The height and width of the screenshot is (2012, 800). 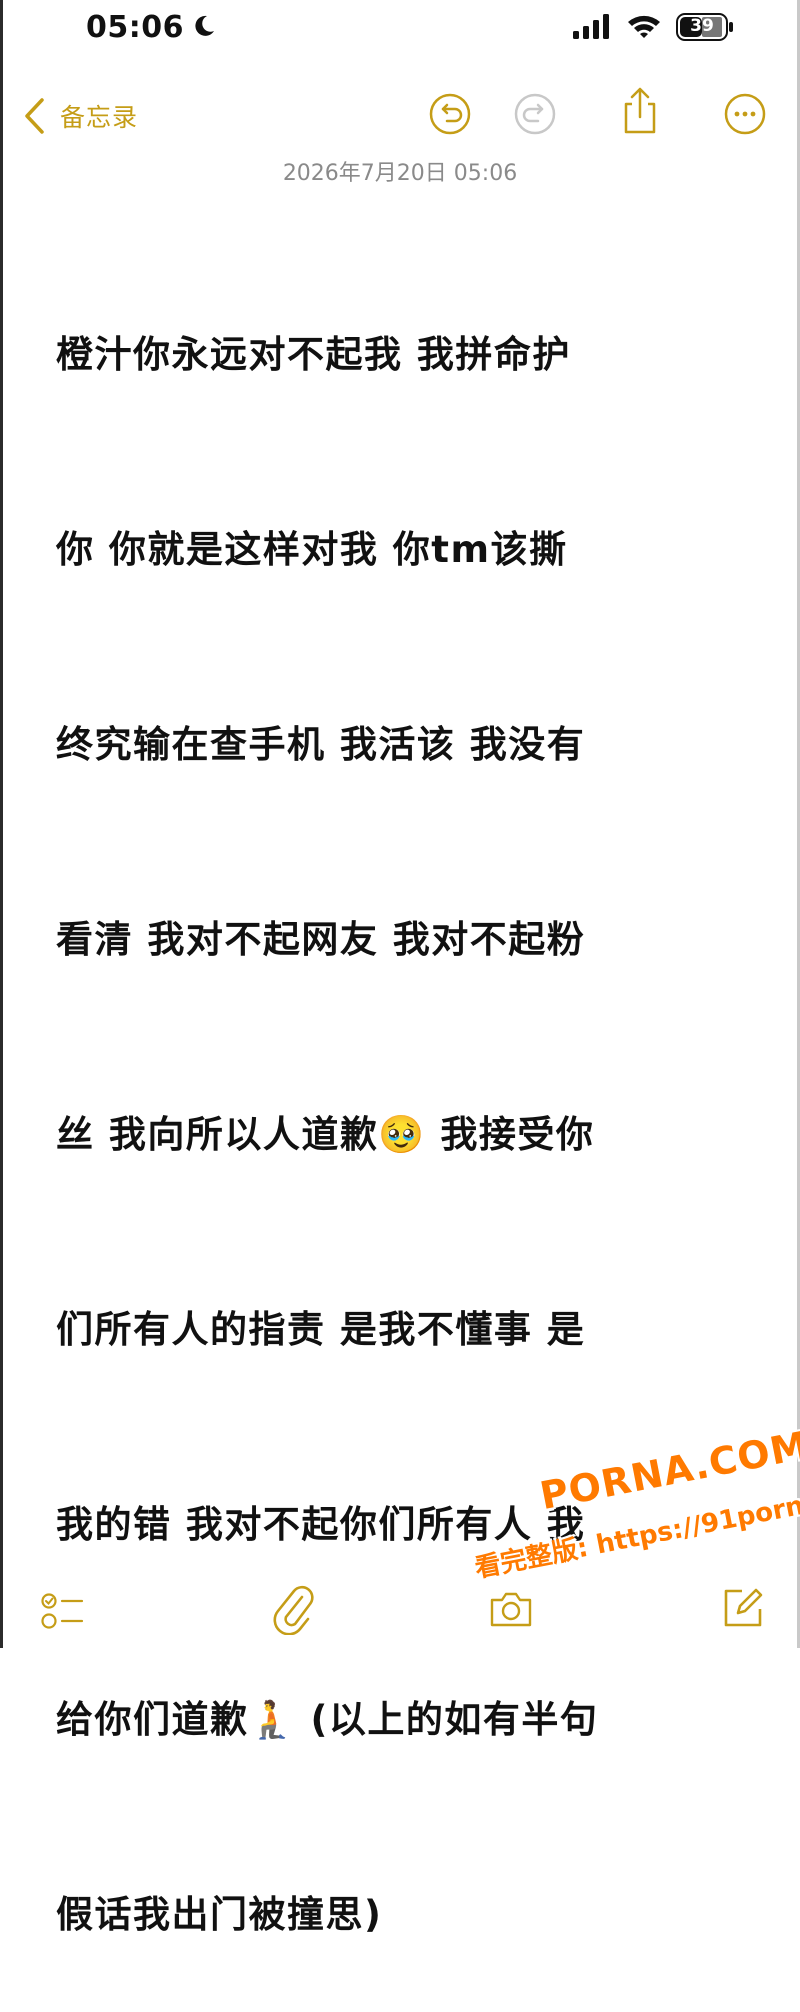 I want to click on wifi-icon, so click(x=644, y=26).